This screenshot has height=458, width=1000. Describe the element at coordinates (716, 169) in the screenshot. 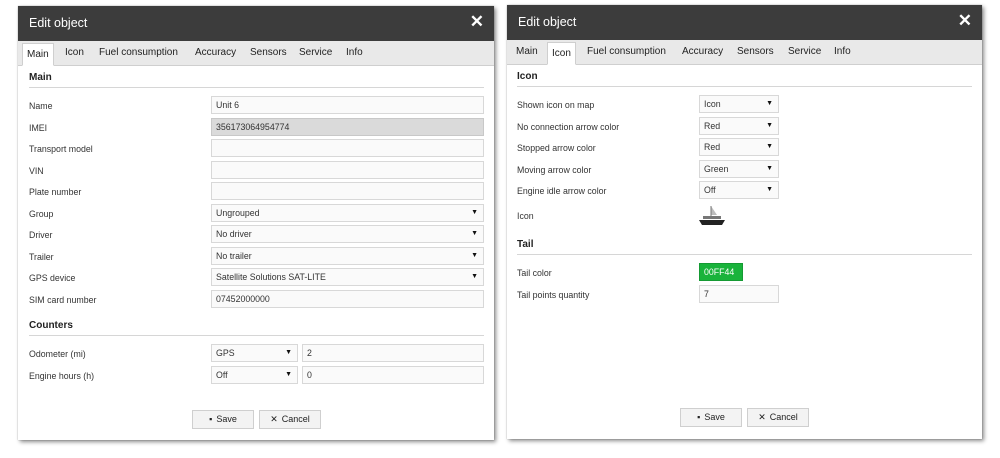

I see `moving-color-value: Green` at that location.